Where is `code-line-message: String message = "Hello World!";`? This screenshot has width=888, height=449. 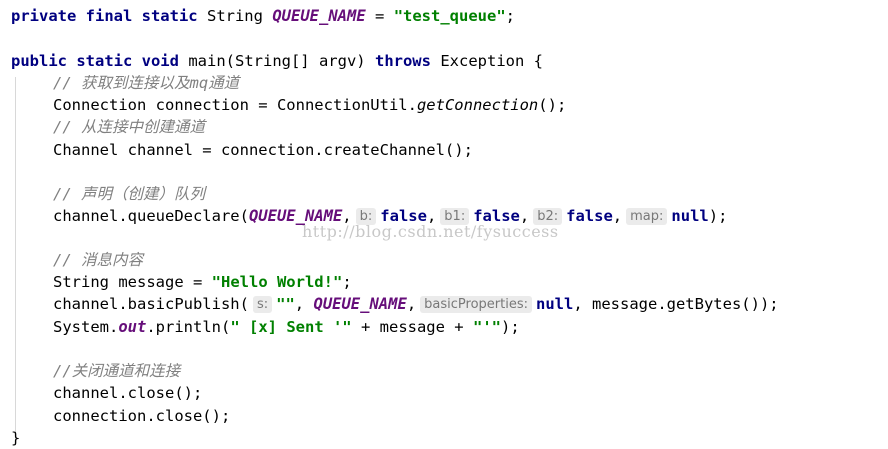
code-line-message: String message = "Hello World!"; is located at coordinates (202, 282).